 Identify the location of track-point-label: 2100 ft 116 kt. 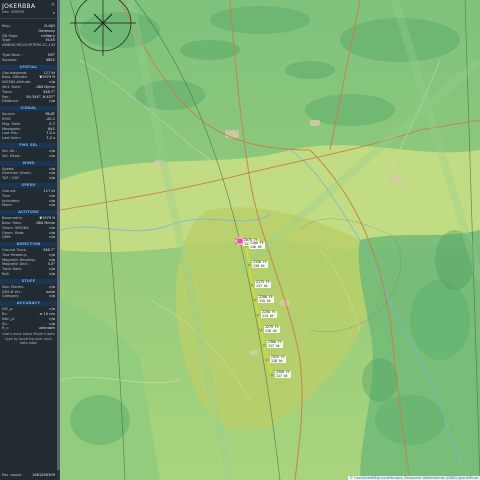
(257, 245).